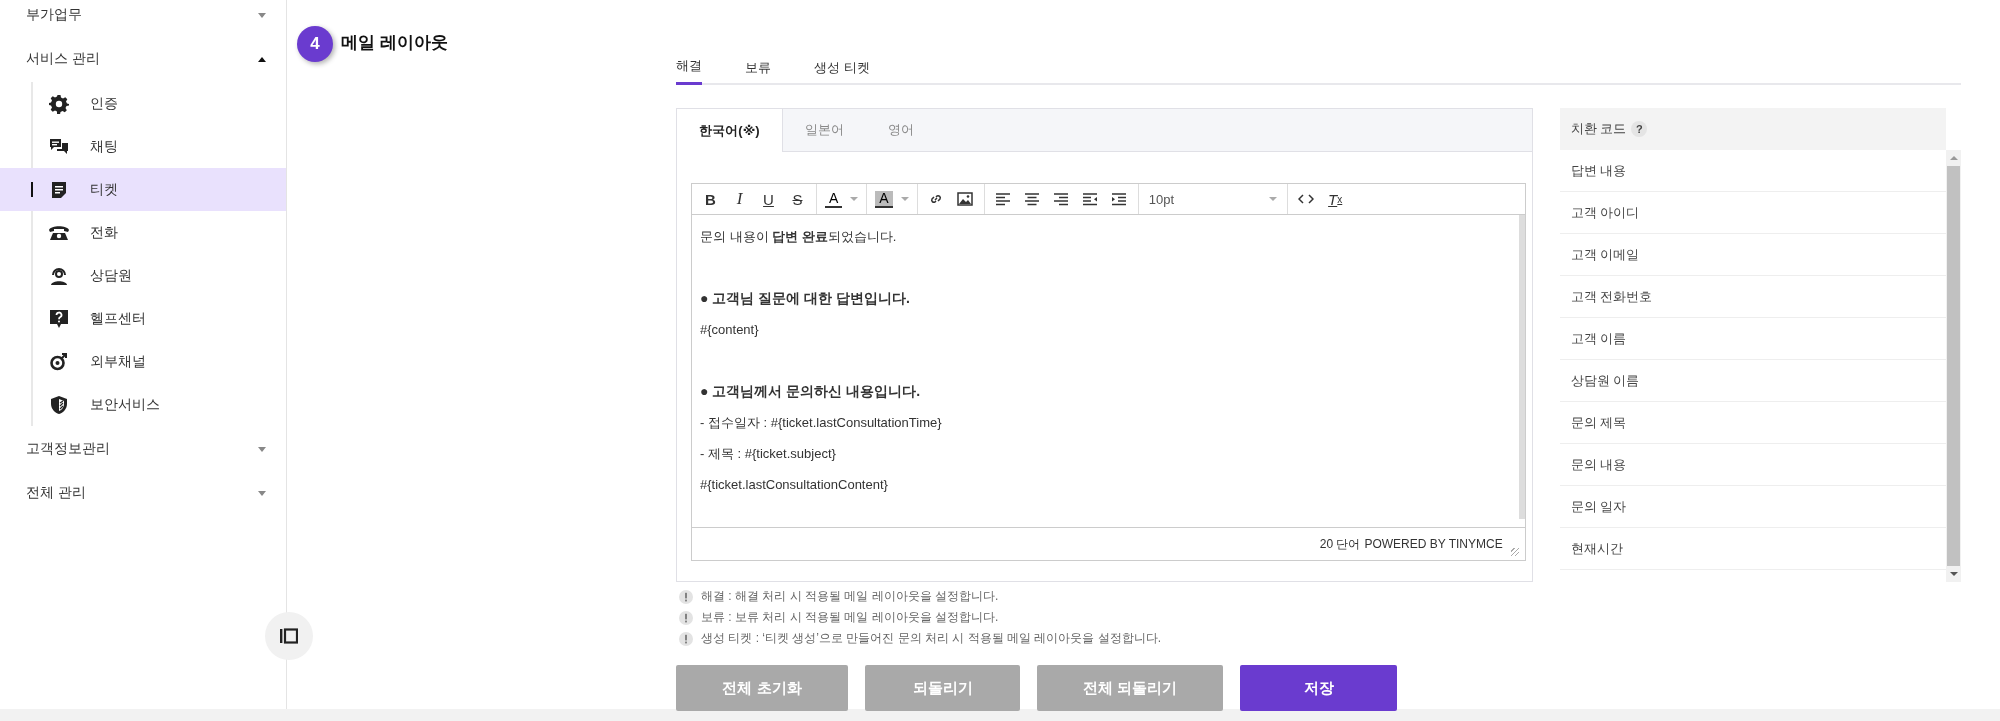 This screenshot has height=721, width=2000. What do you see at coordinates (143, 146) in the screenshot?
I see `menu-item: 채팅` at bounding box center [143, 146].